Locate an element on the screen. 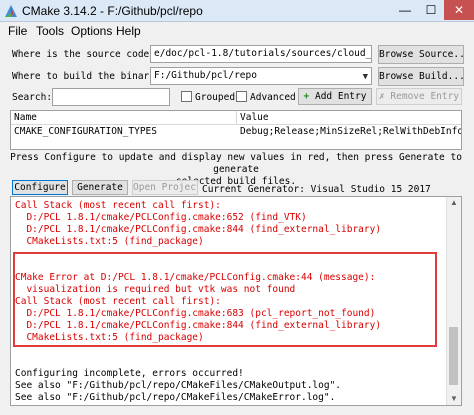  scroll-up-icon: ▲ is located at coordinates (454, 203).